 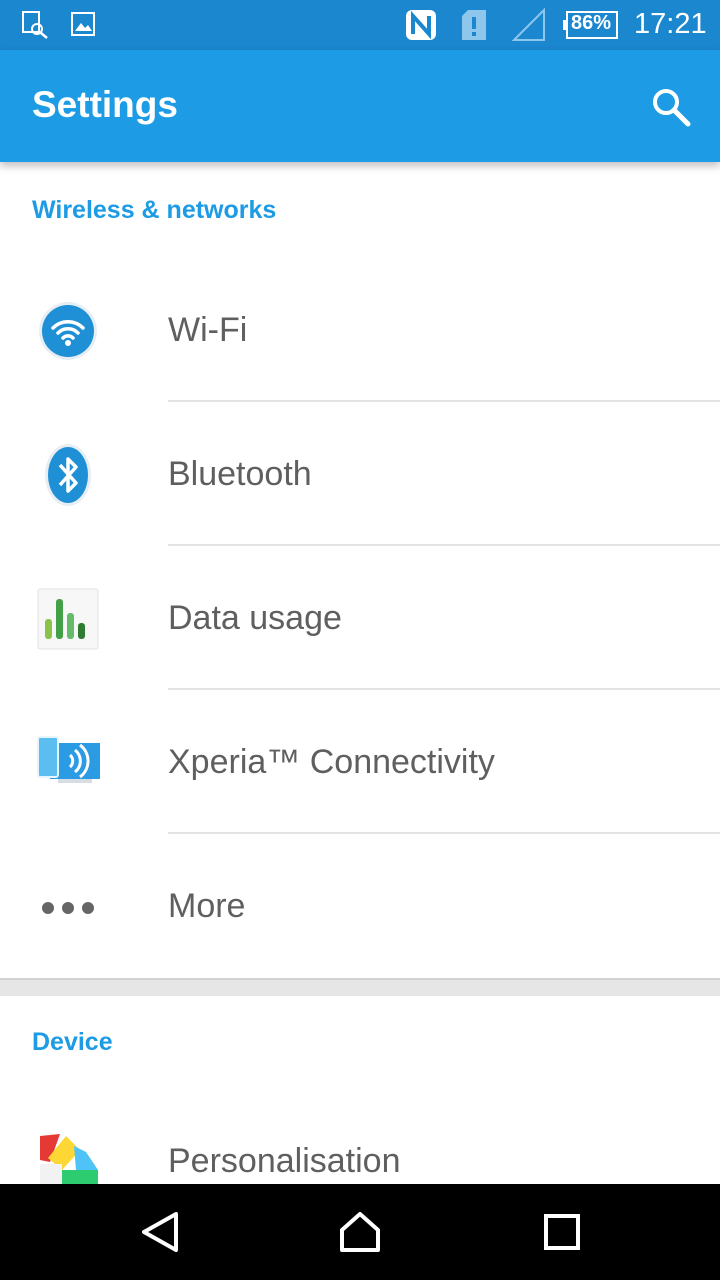 I want to click on settings-item-label: Personalisation, so click(x=284, y=1161).